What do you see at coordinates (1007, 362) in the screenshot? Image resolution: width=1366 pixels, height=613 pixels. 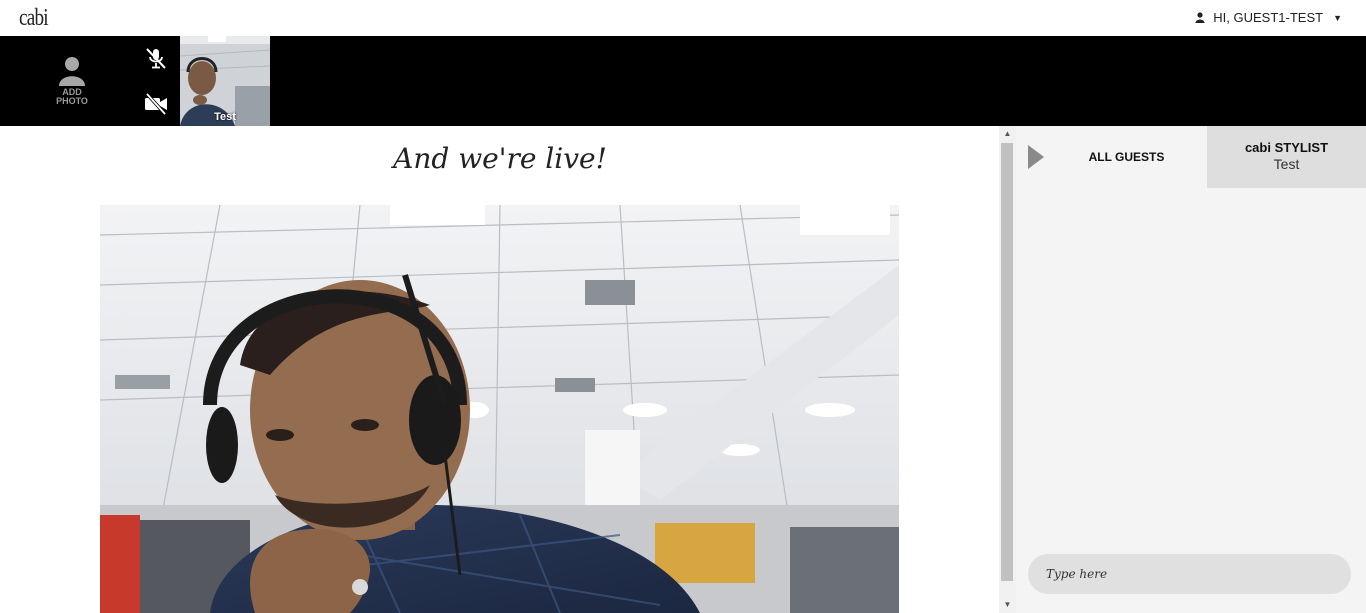 I see `scrollbar-thumb` at bounding box center [1007, 362].